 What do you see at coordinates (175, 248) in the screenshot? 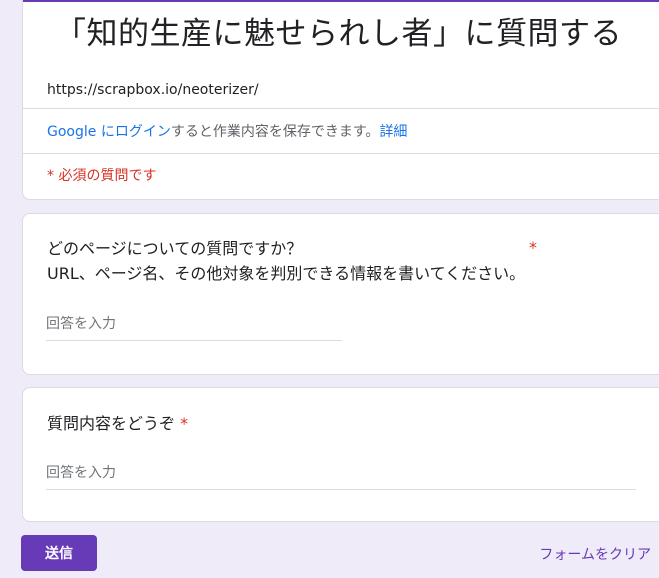
I see `question-title-line: どのページについての質問ですか？` at bounding box center [175, 248].